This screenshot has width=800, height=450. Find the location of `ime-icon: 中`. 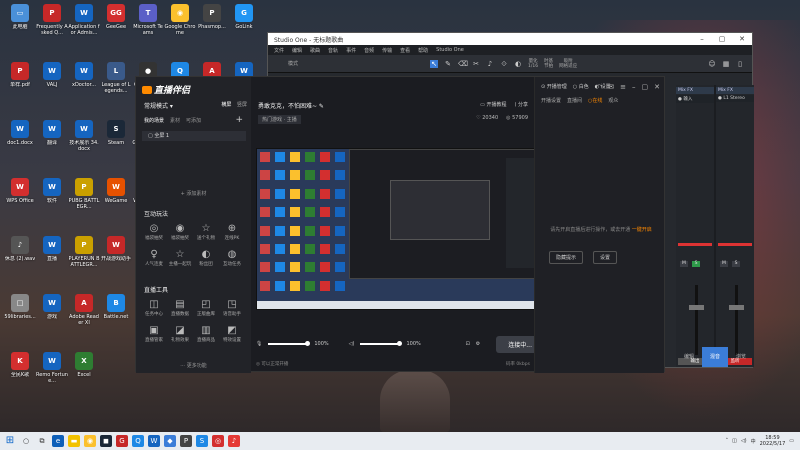

ime-icon: 中 is located at coordinates (753, 441).